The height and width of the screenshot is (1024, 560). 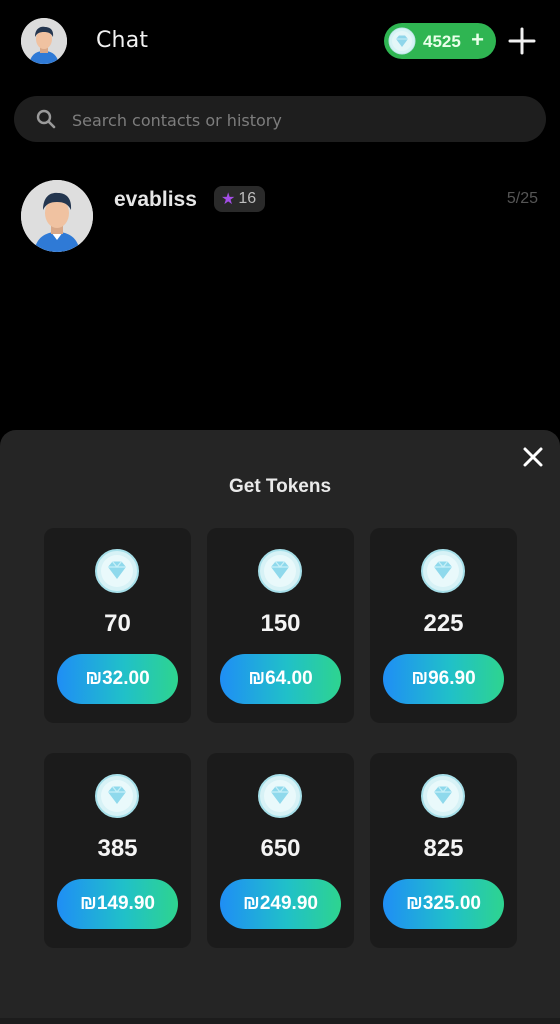 I want to click on search-bar, so click(x=280, y=120).